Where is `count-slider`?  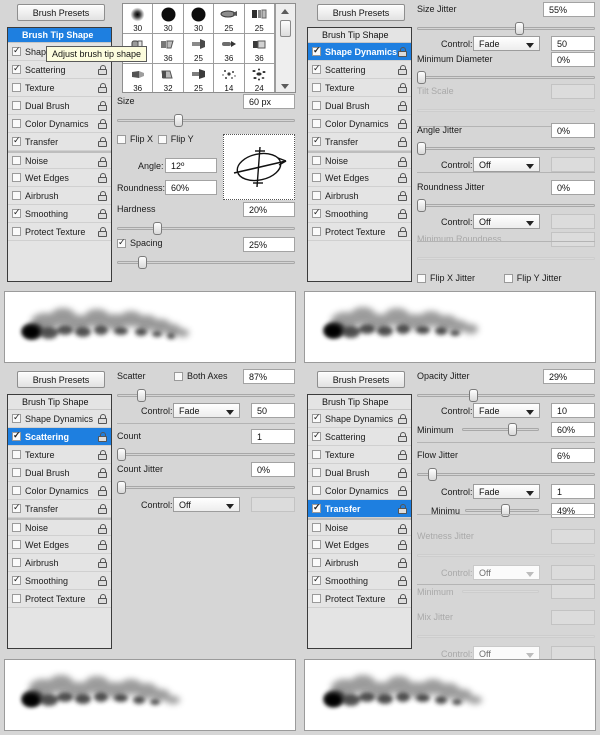 count-slider is located at coordinates (206, 454).